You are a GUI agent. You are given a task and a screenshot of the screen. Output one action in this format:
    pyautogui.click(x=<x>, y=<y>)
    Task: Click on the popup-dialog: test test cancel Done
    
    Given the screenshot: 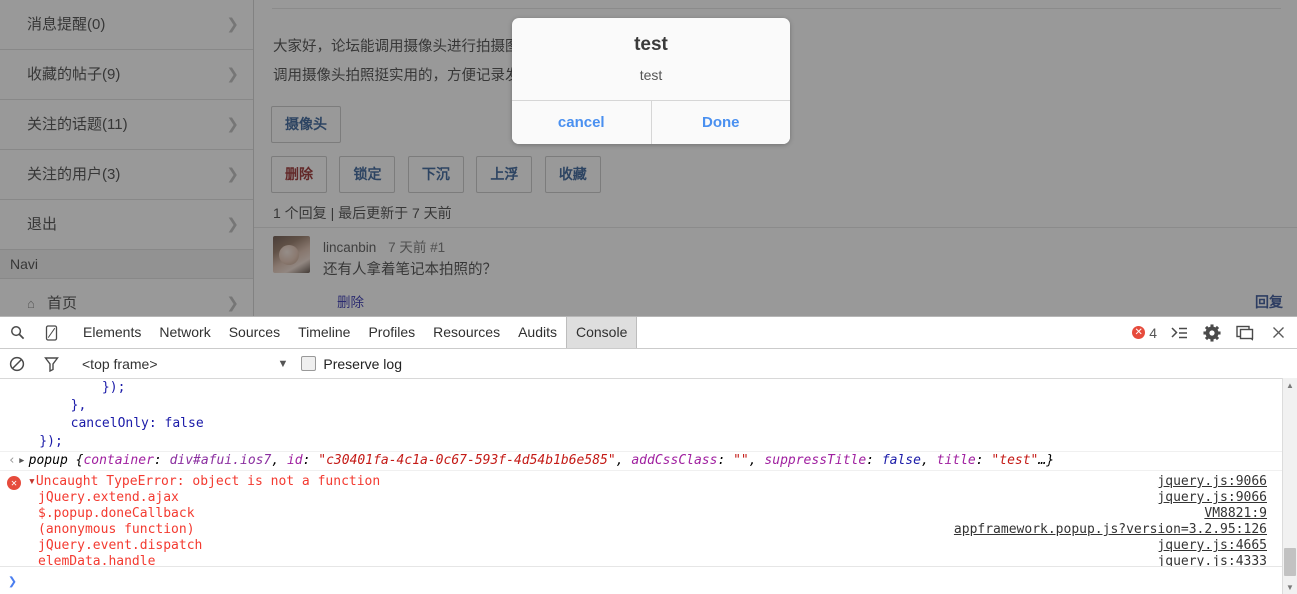 What is the action you would take?
    pyautogui.click(x=651, y=81)
    